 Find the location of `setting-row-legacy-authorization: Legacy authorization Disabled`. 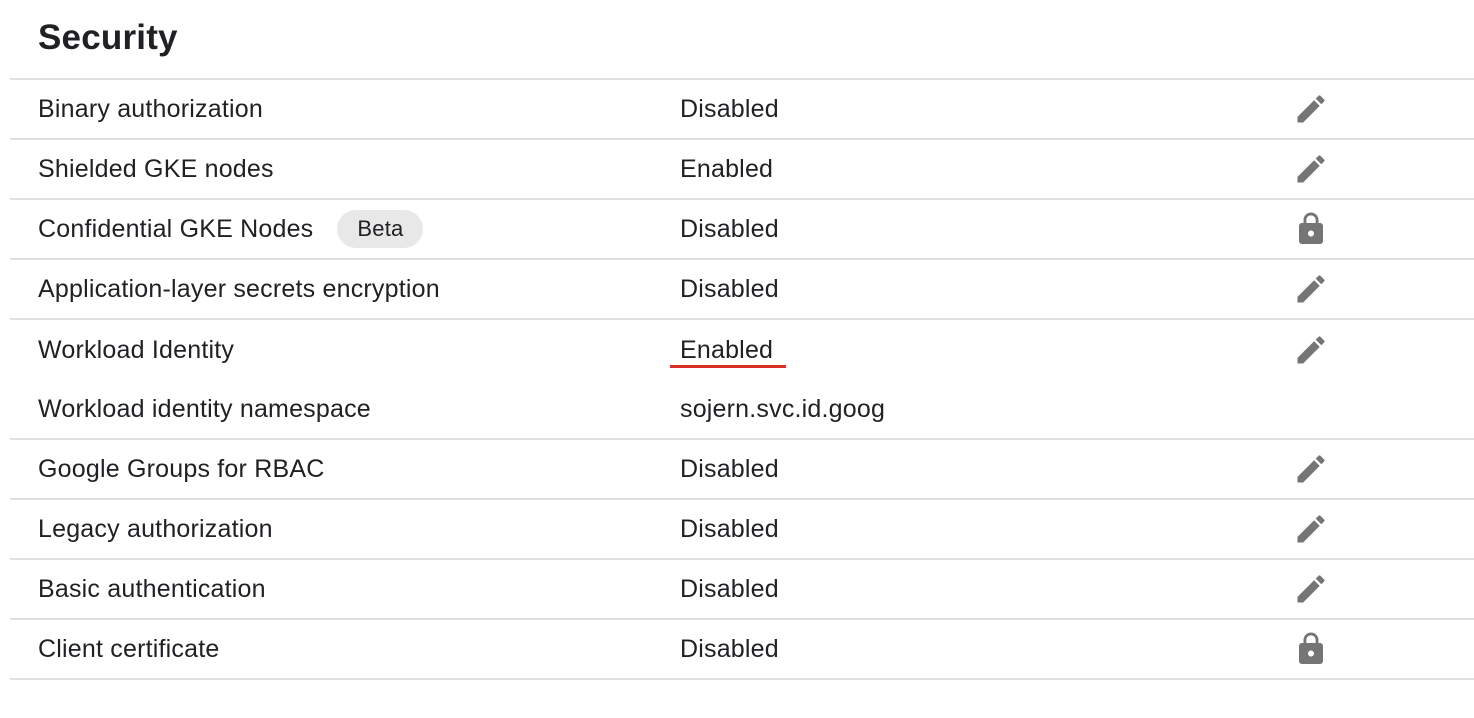

setting-row-legacy-authorization: Legacy authorization Disabled is located at coordinates (742, 530).